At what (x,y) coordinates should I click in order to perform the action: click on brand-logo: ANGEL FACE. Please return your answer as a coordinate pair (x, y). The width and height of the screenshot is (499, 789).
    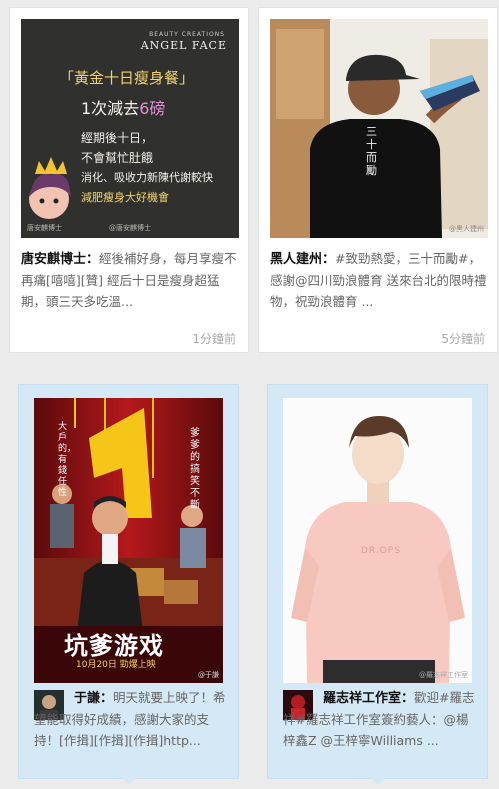
    Looking at the image, I should click on (183, 45).